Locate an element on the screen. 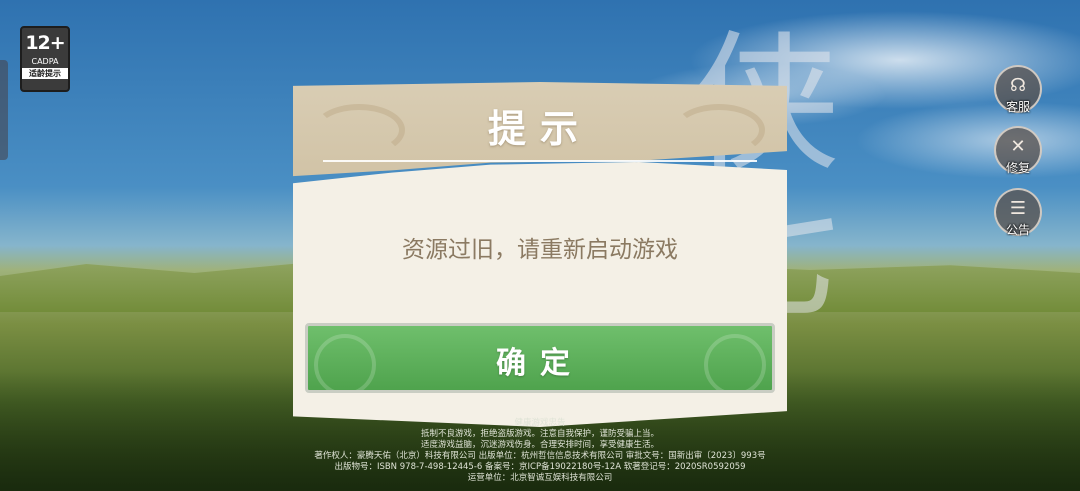 The image size is (1080, 491). age-rating-badge: 12+ CADPA 适龄提示 is located at coordinates (45, 59).